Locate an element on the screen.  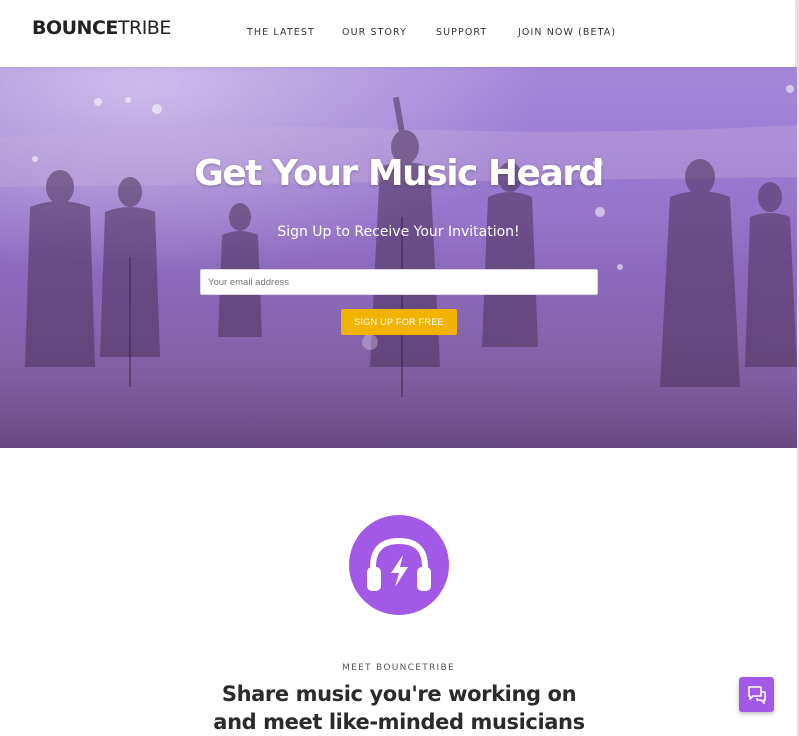
logo-bold-text: BOUNCE is located at coordinates (75, 28).